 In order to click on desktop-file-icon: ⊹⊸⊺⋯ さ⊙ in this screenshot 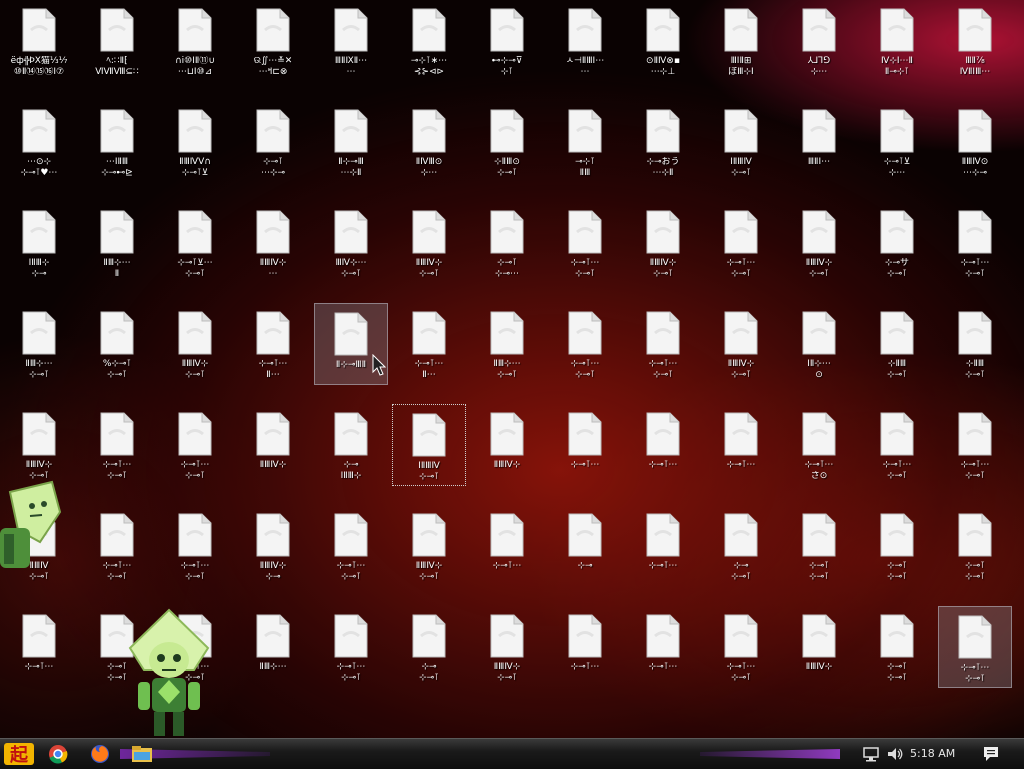, I will do `click(819, 445)`.